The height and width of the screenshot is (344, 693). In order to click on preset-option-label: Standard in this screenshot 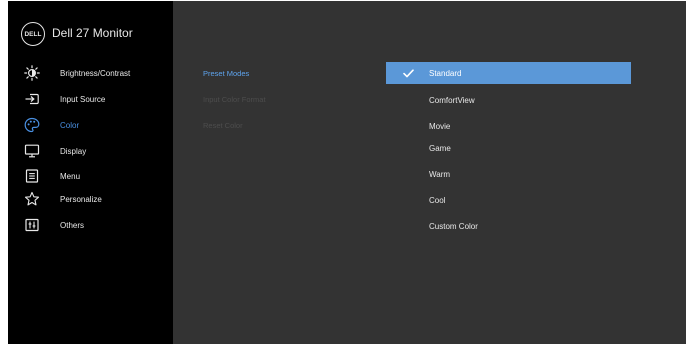, I will do `click(445, 73)`.